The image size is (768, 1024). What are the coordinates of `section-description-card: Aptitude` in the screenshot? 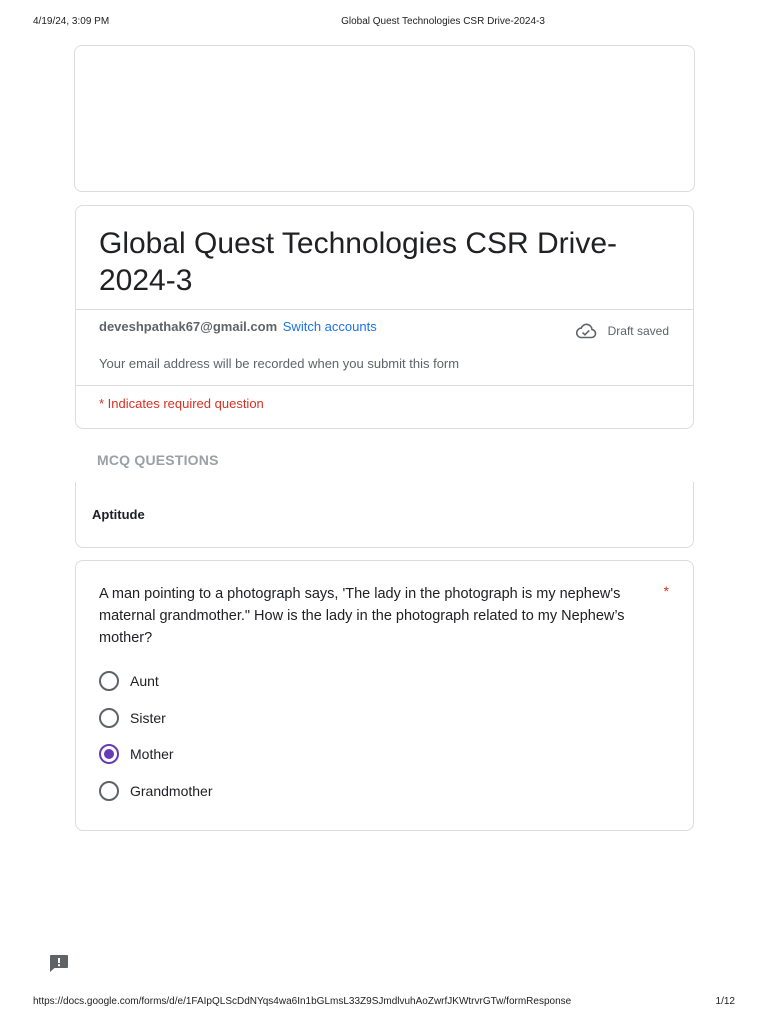 It's located at (384, 515).